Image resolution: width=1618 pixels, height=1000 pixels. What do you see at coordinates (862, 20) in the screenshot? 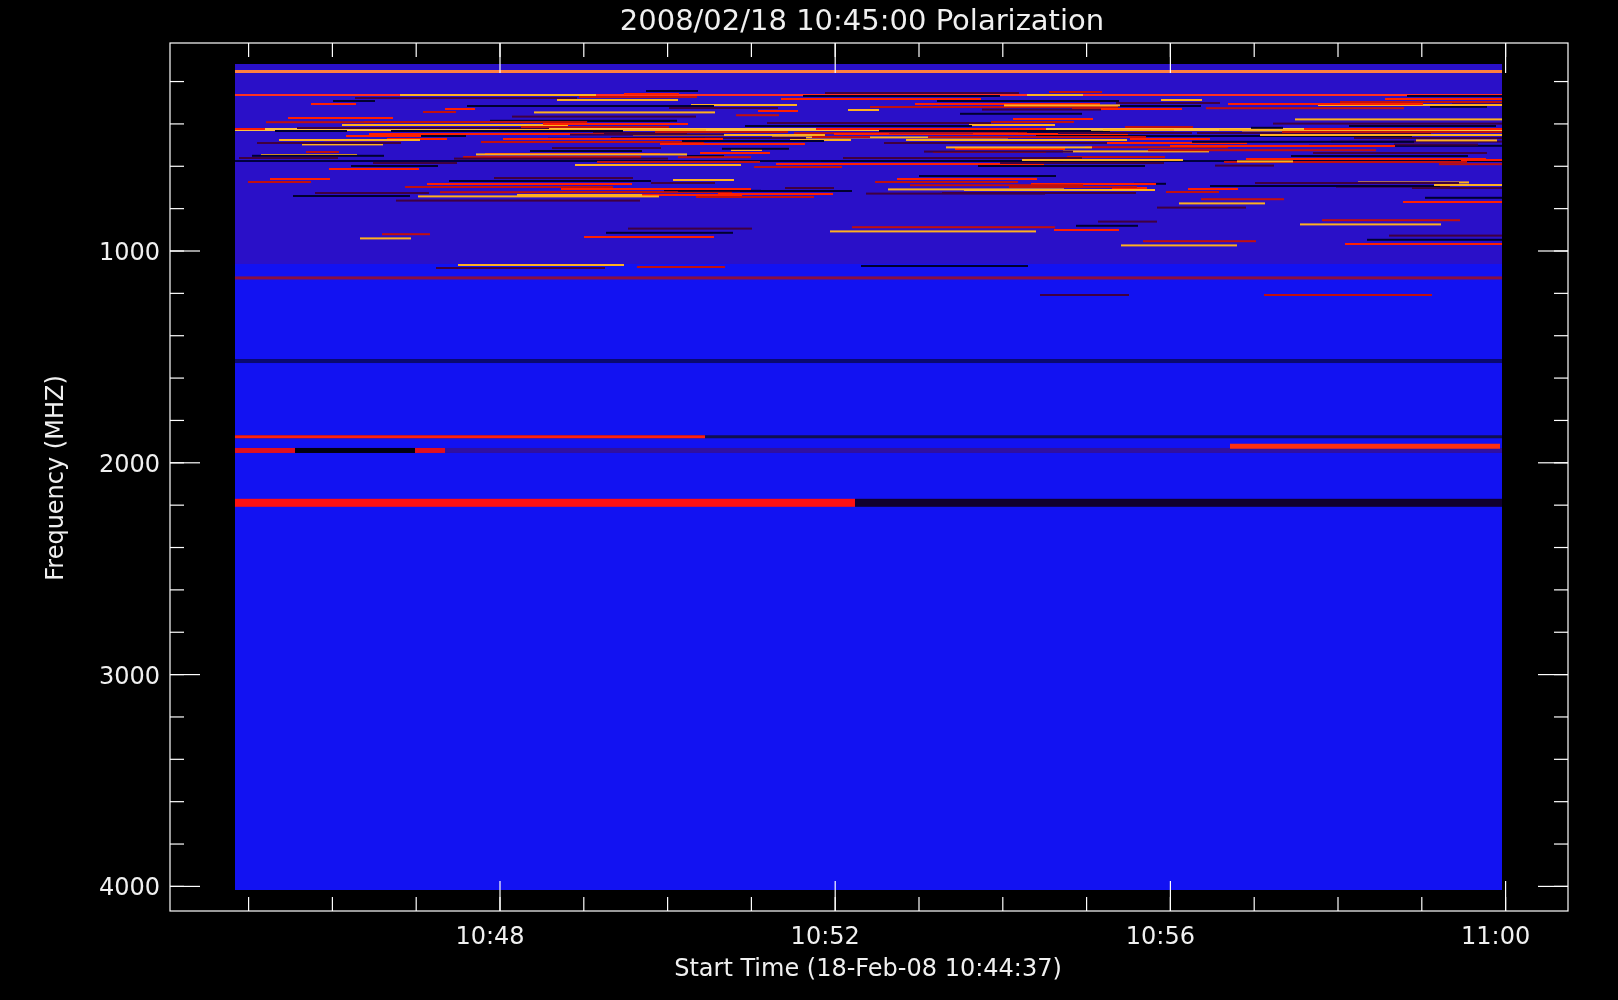
I see `chart-title: 2008/02/18 10:45:00 Polarization` at bounding box center [862, 20].